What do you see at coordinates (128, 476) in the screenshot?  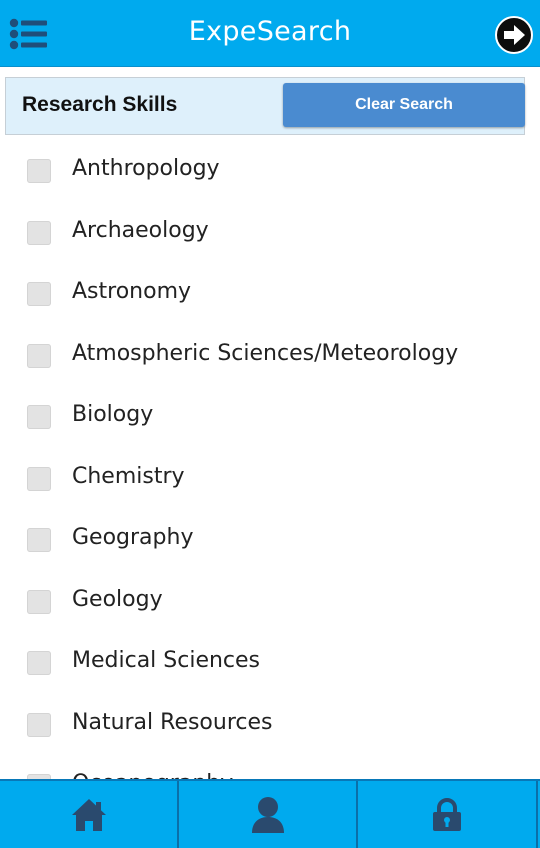 I see `skill-label: Chemistry` at bounding box center [128, 476].